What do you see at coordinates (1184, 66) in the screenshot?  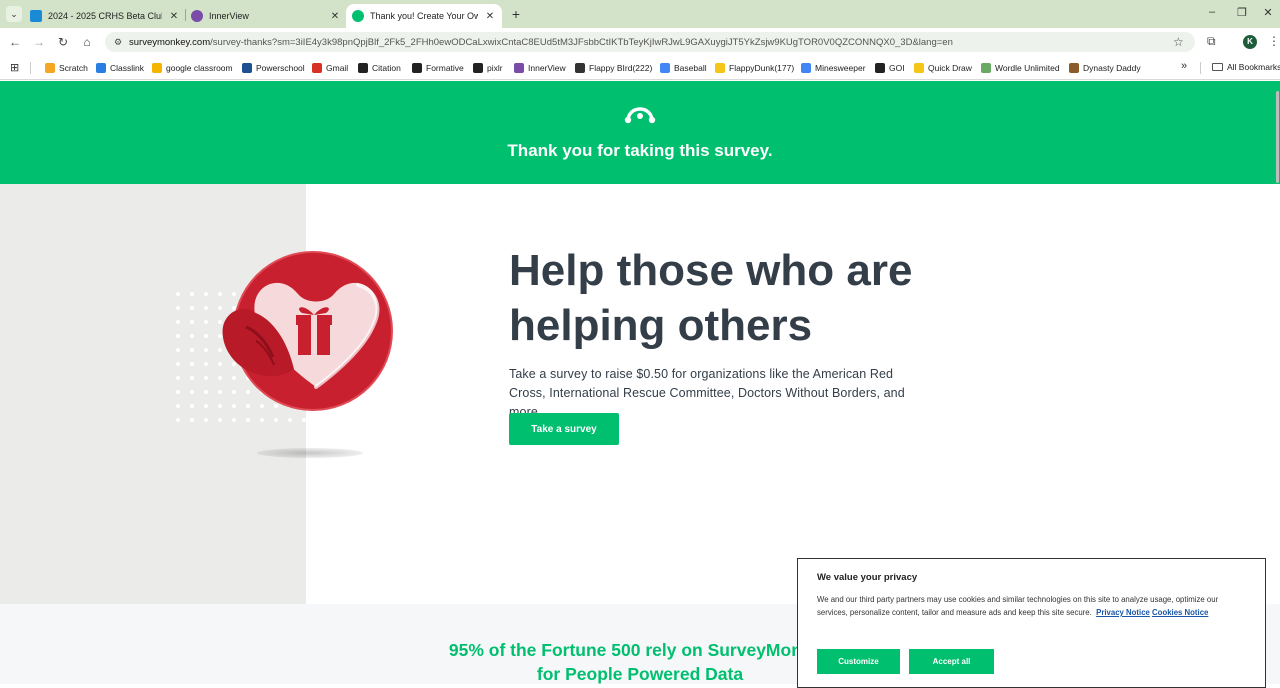 I see `more-bookmarks-icon: »` at bounding box center [1184, 66].